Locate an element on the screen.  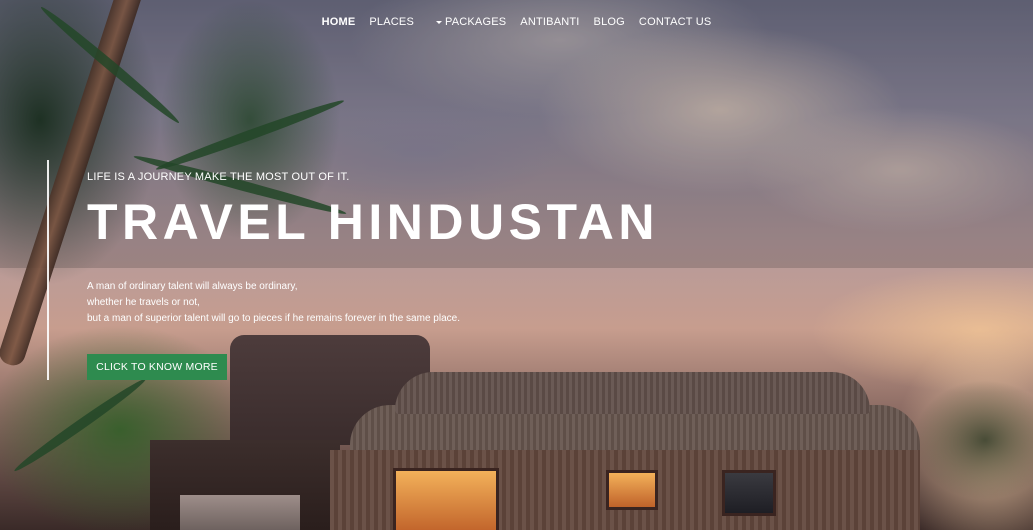
nav-item-places: PLACES is located at coordinates (391, 22).